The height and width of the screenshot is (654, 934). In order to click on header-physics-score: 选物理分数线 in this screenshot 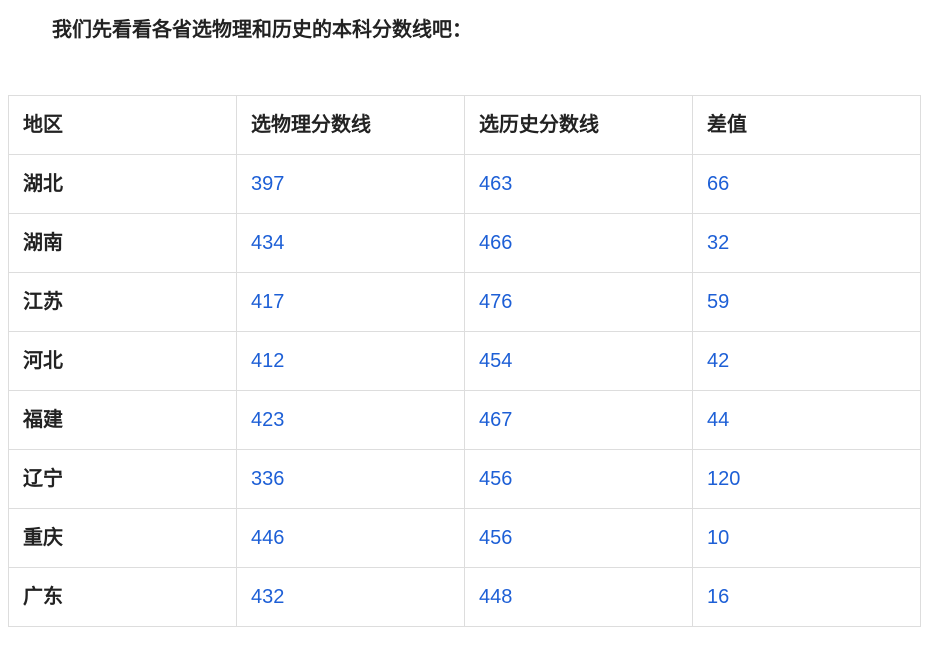, I will do `click(350, 125)`.